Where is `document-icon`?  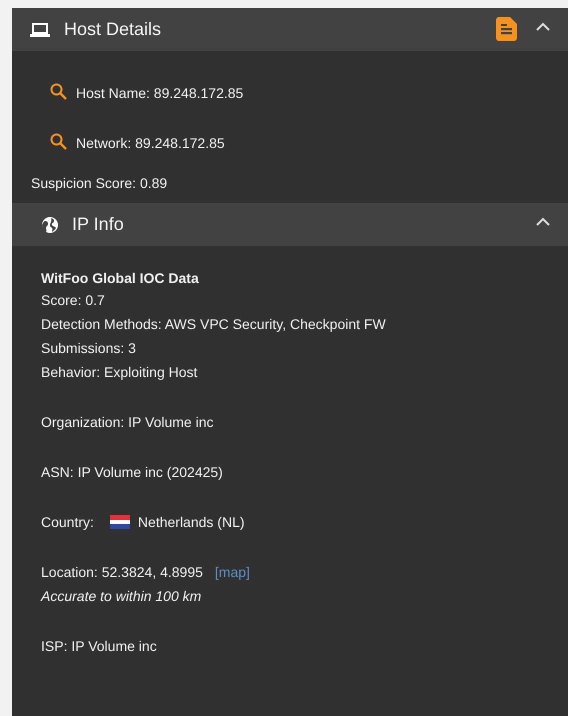 document-icon is located at coordinates (507, 28).